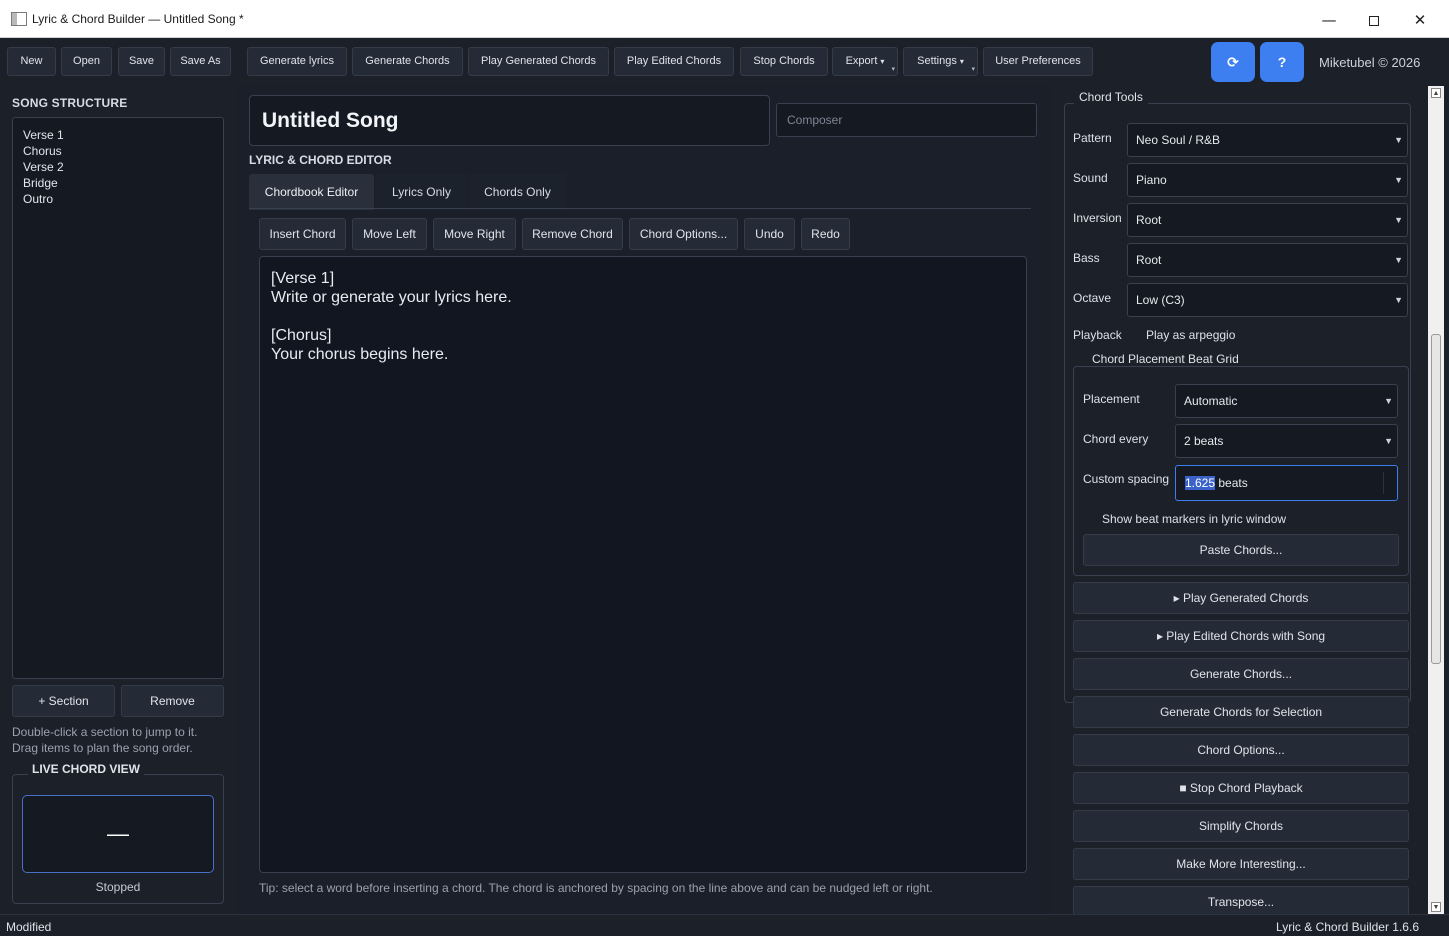 This screenshot has width=1449, height=936. I want to click on scrollbar-thumb, so click(1436, 499).